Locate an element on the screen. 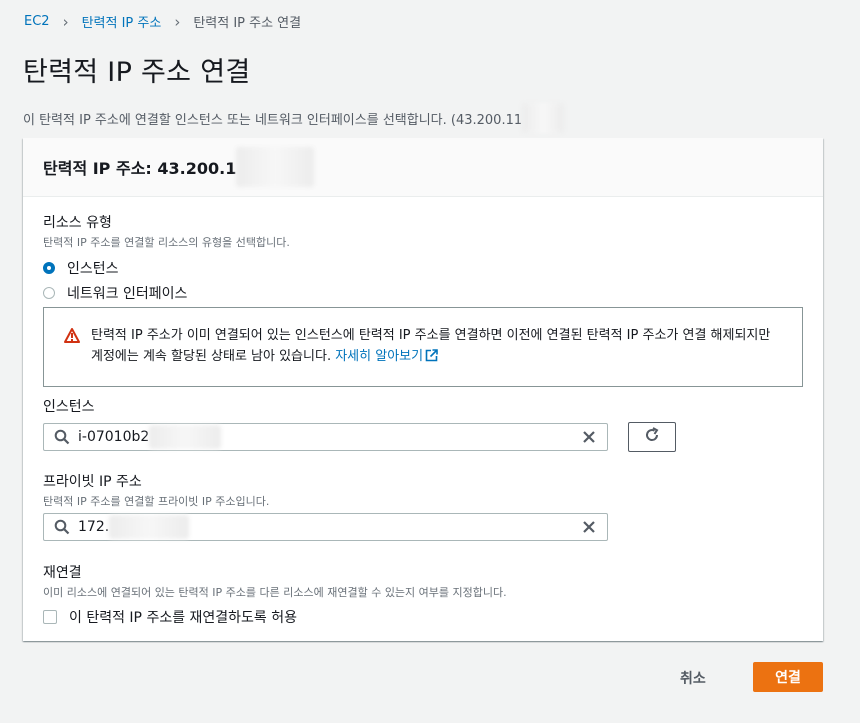 The width and height of the screenshot is (860, 723). panel-title: 탄력적 IP 주소: 43.200.1 is located at coordinates (179, 167).